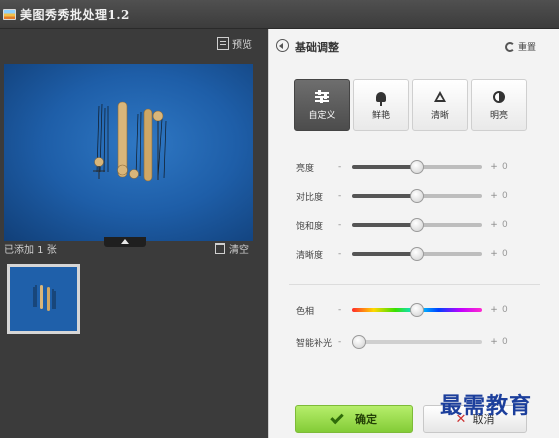 This screenshot has width=559, height=438. I want to click on slider-row-sharpness: 清晰度 - + 0, so click(404, 254).